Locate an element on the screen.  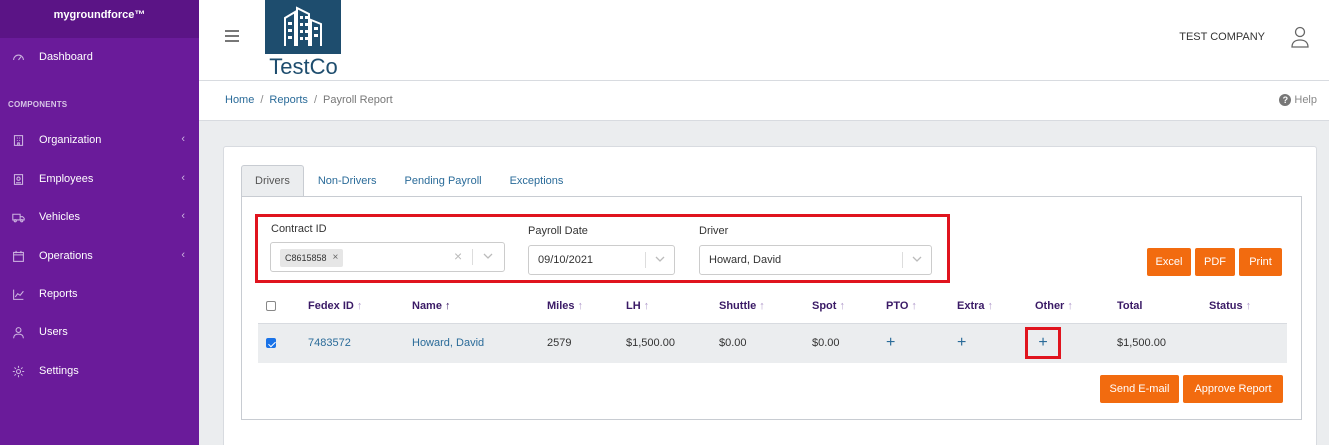
chart-line-icon is located at coordinates (18, 294).